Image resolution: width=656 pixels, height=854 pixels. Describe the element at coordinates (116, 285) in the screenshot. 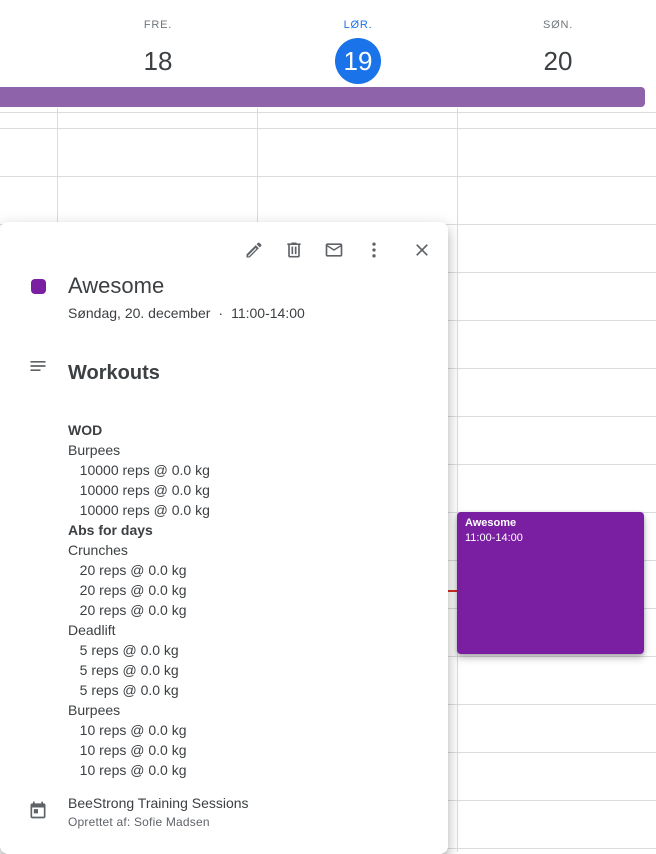

I see `event-title: Awesome` at that location.